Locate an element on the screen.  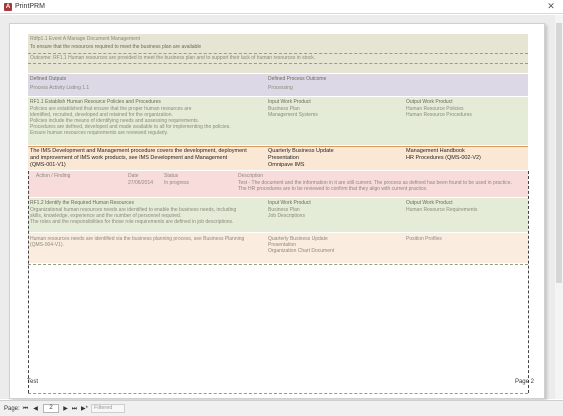
findings-status-header: Status is located at coordinates (171, 176).